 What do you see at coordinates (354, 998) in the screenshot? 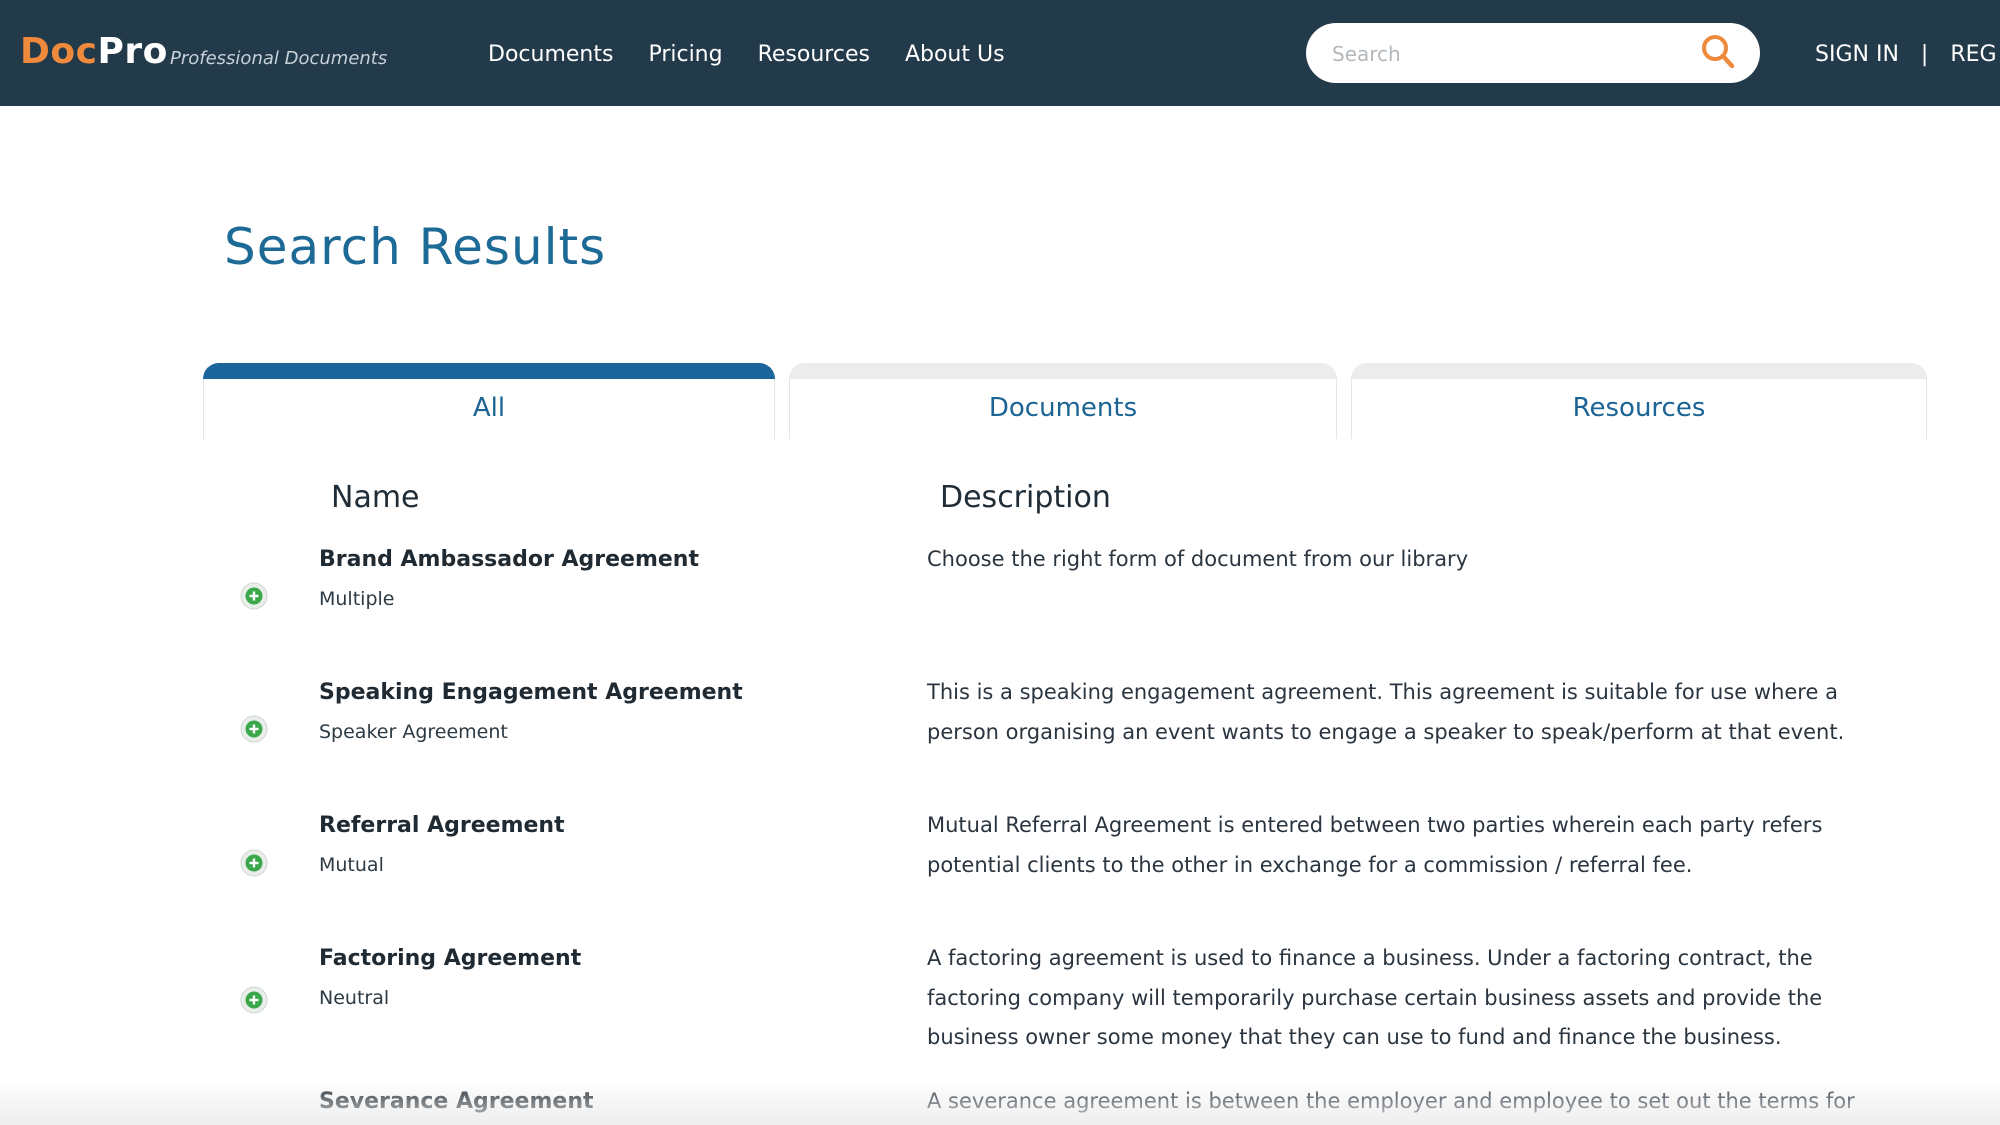
I see `document-variant: Neutral` at bounding box center [354, 998].